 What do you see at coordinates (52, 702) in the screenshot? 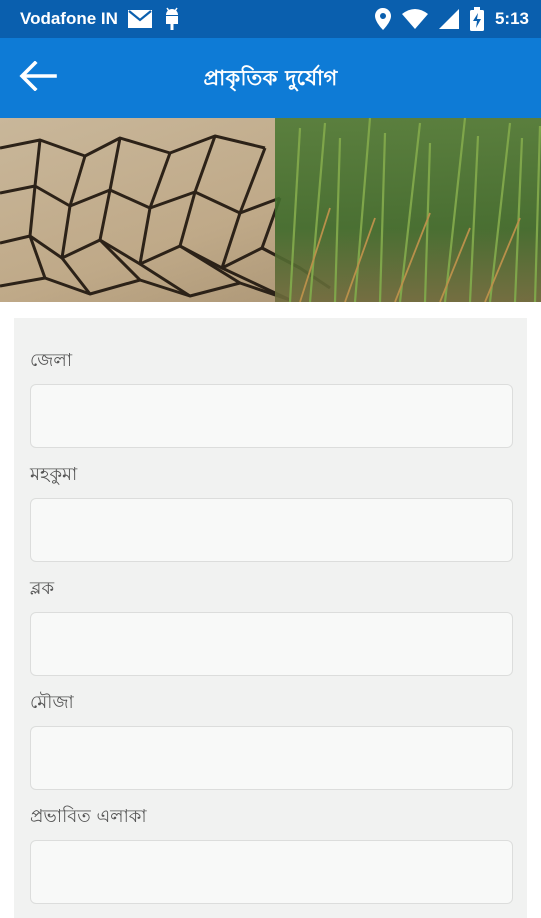
I see `mouza-label: মৌজা` at bounding box center [52, 702].